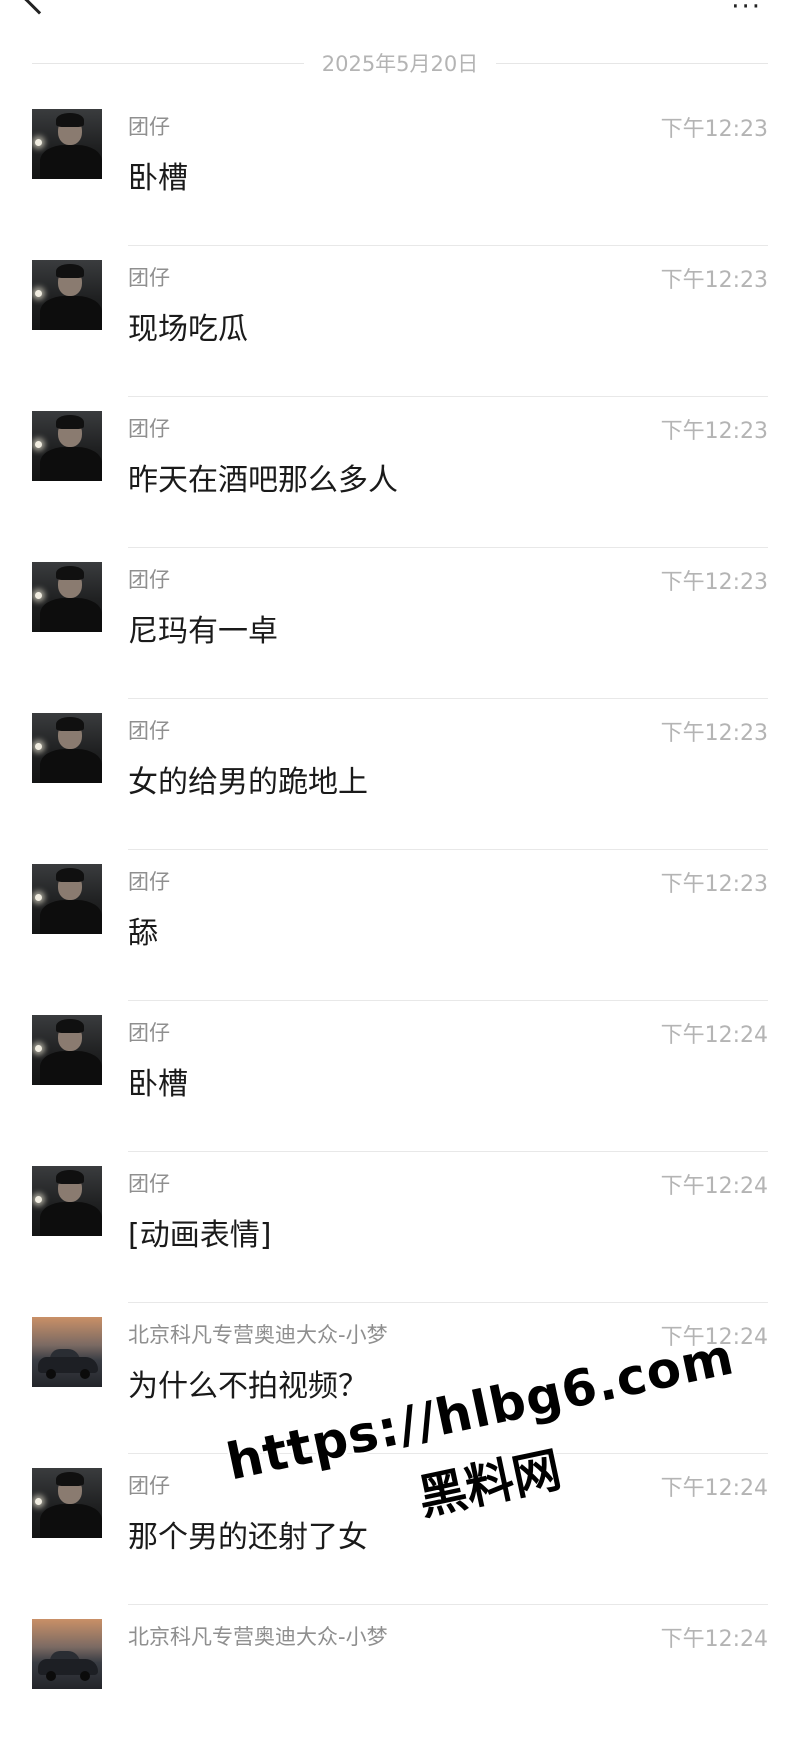  I want to click on more-icon: ···, so click(746, 10).